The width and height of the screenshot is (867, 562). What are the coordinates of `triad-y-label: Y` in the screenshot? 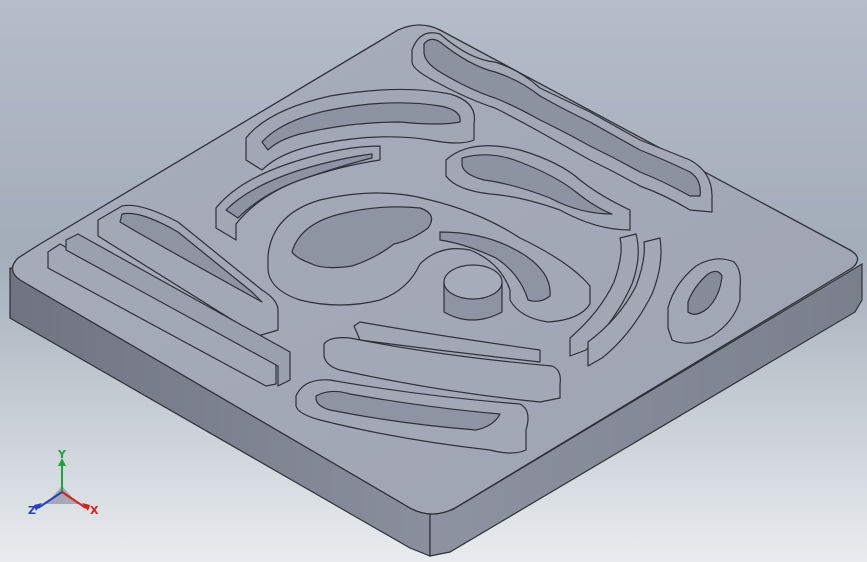 It's located at (62, 454).